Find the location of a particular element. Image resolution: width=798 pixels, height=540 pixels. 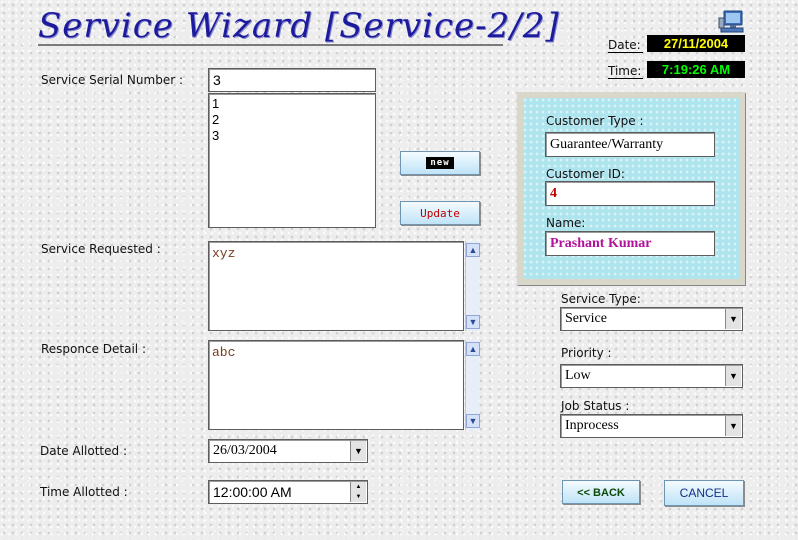

new-button: new is located at coordinates (440, 163).